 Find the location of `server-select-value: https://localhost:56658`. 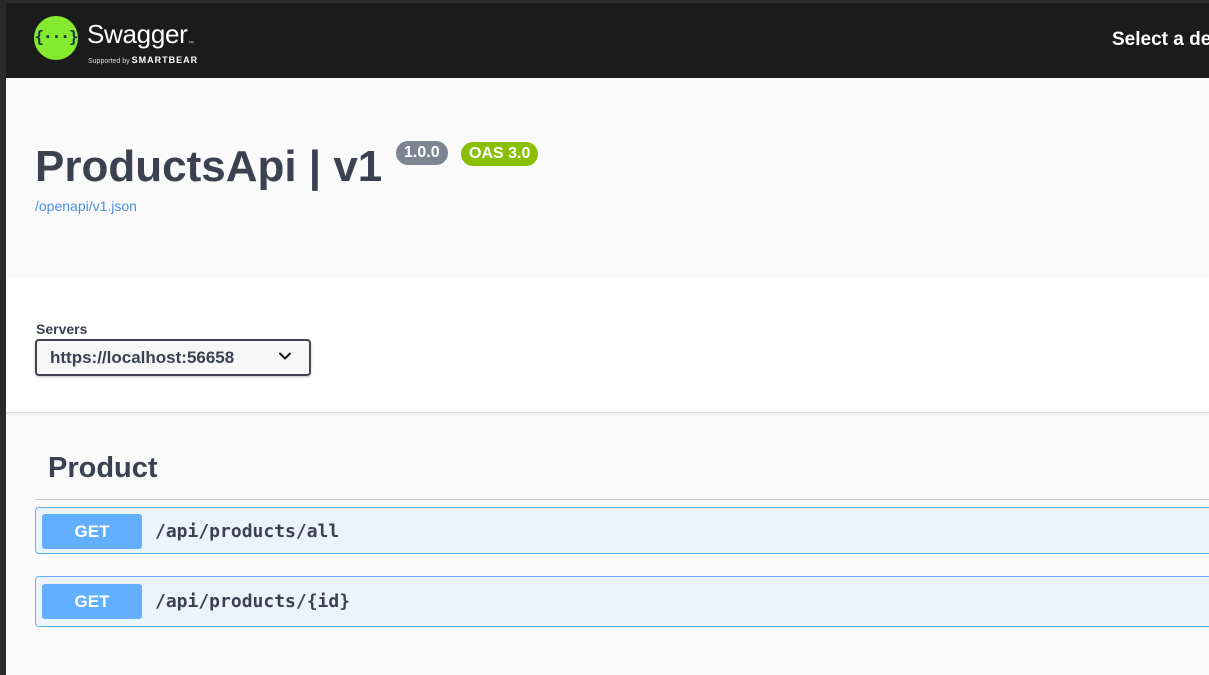

server-select-value: https://localhost:56658 is located at coordinates (142, 357).